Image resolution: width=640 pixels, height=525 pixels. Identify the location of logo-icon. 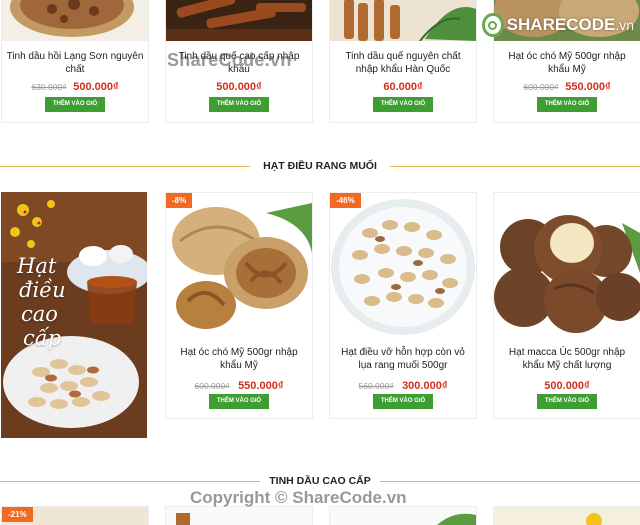
(493, 25).